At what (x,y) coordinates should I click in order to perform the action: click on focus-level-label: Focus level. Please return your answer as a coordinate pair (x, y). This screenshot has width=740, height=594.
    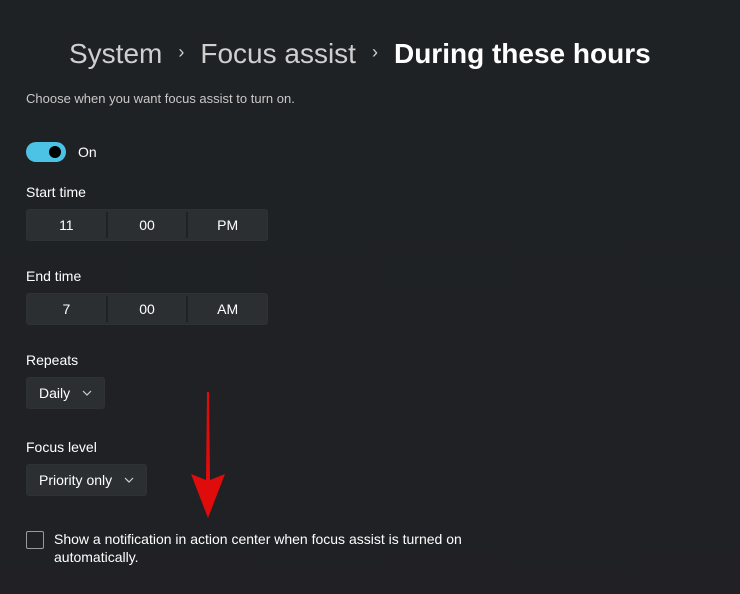
    Looking at the image, I should click on (61, 447).